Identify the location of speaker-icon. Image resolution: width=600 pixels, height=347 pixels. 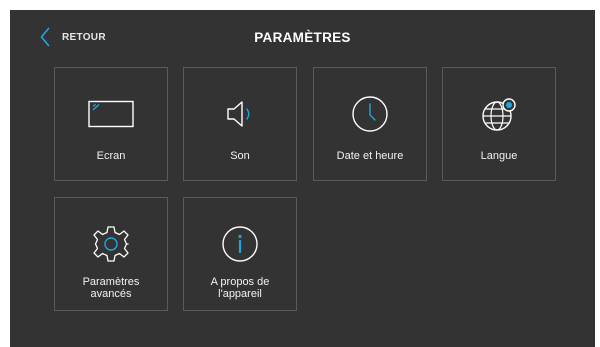
(240, 114).